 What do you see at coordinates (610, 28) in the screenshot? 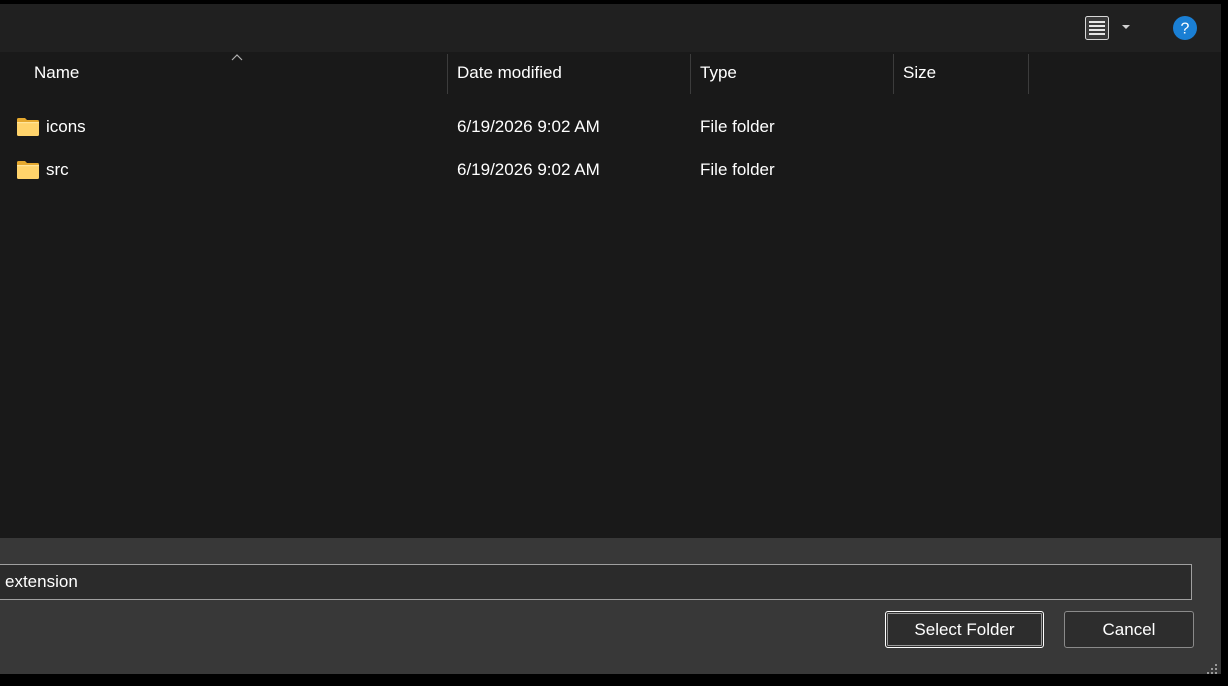
I see `command-bar: ?` at bounding box center [610, 28].